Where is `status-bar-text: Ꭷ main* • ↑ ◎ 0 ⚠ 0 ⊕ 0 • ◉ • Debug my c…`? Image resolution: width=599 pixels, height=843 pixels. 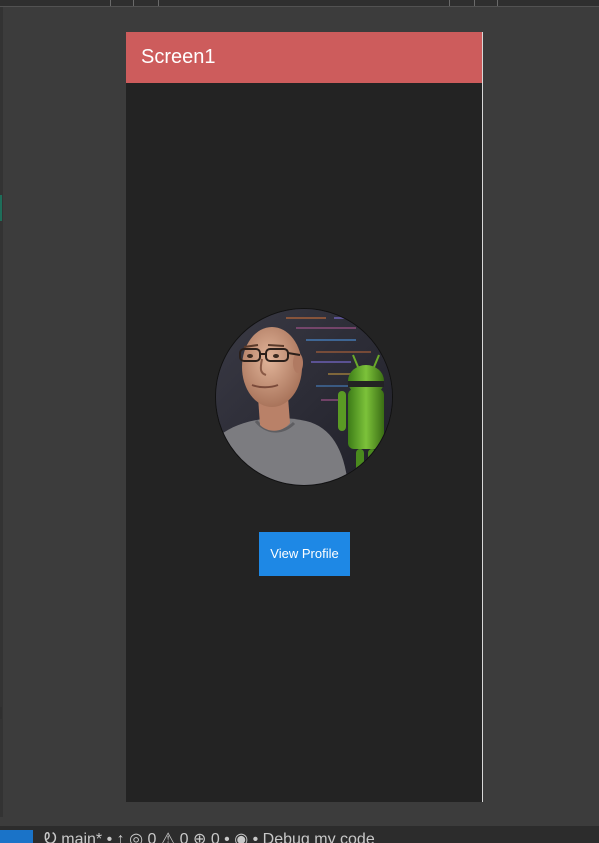 status-bar-text: Ꭷ main* • ↑ ◎ 0 ⚠ 0 ⊕ 0 • ◉ • Debug my c… is located at coordinates (209, 837).